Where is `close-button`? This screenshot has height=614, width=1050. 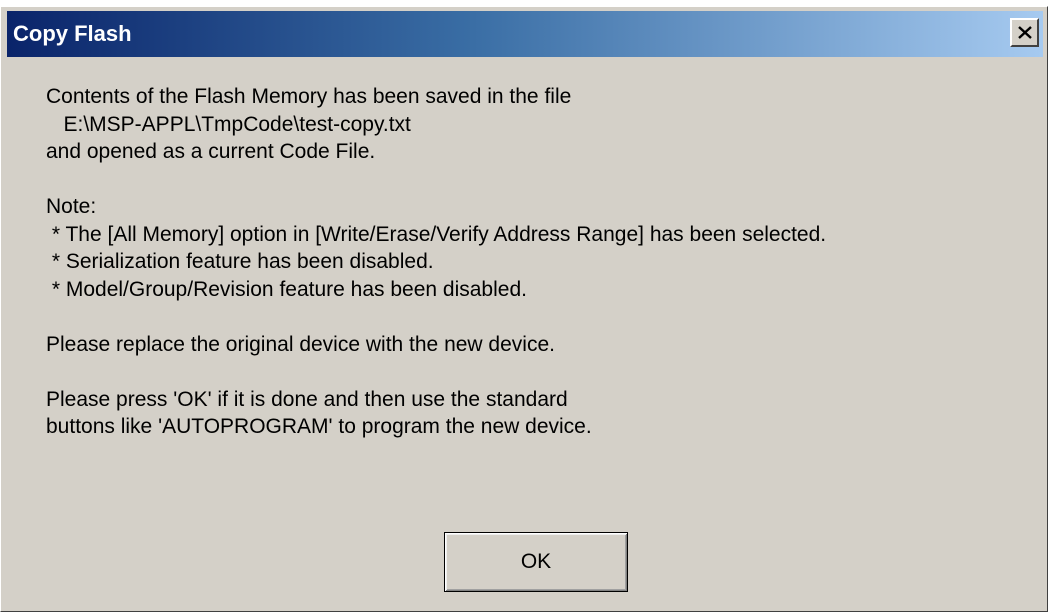
close-button is located at coordinates (1024, 32).